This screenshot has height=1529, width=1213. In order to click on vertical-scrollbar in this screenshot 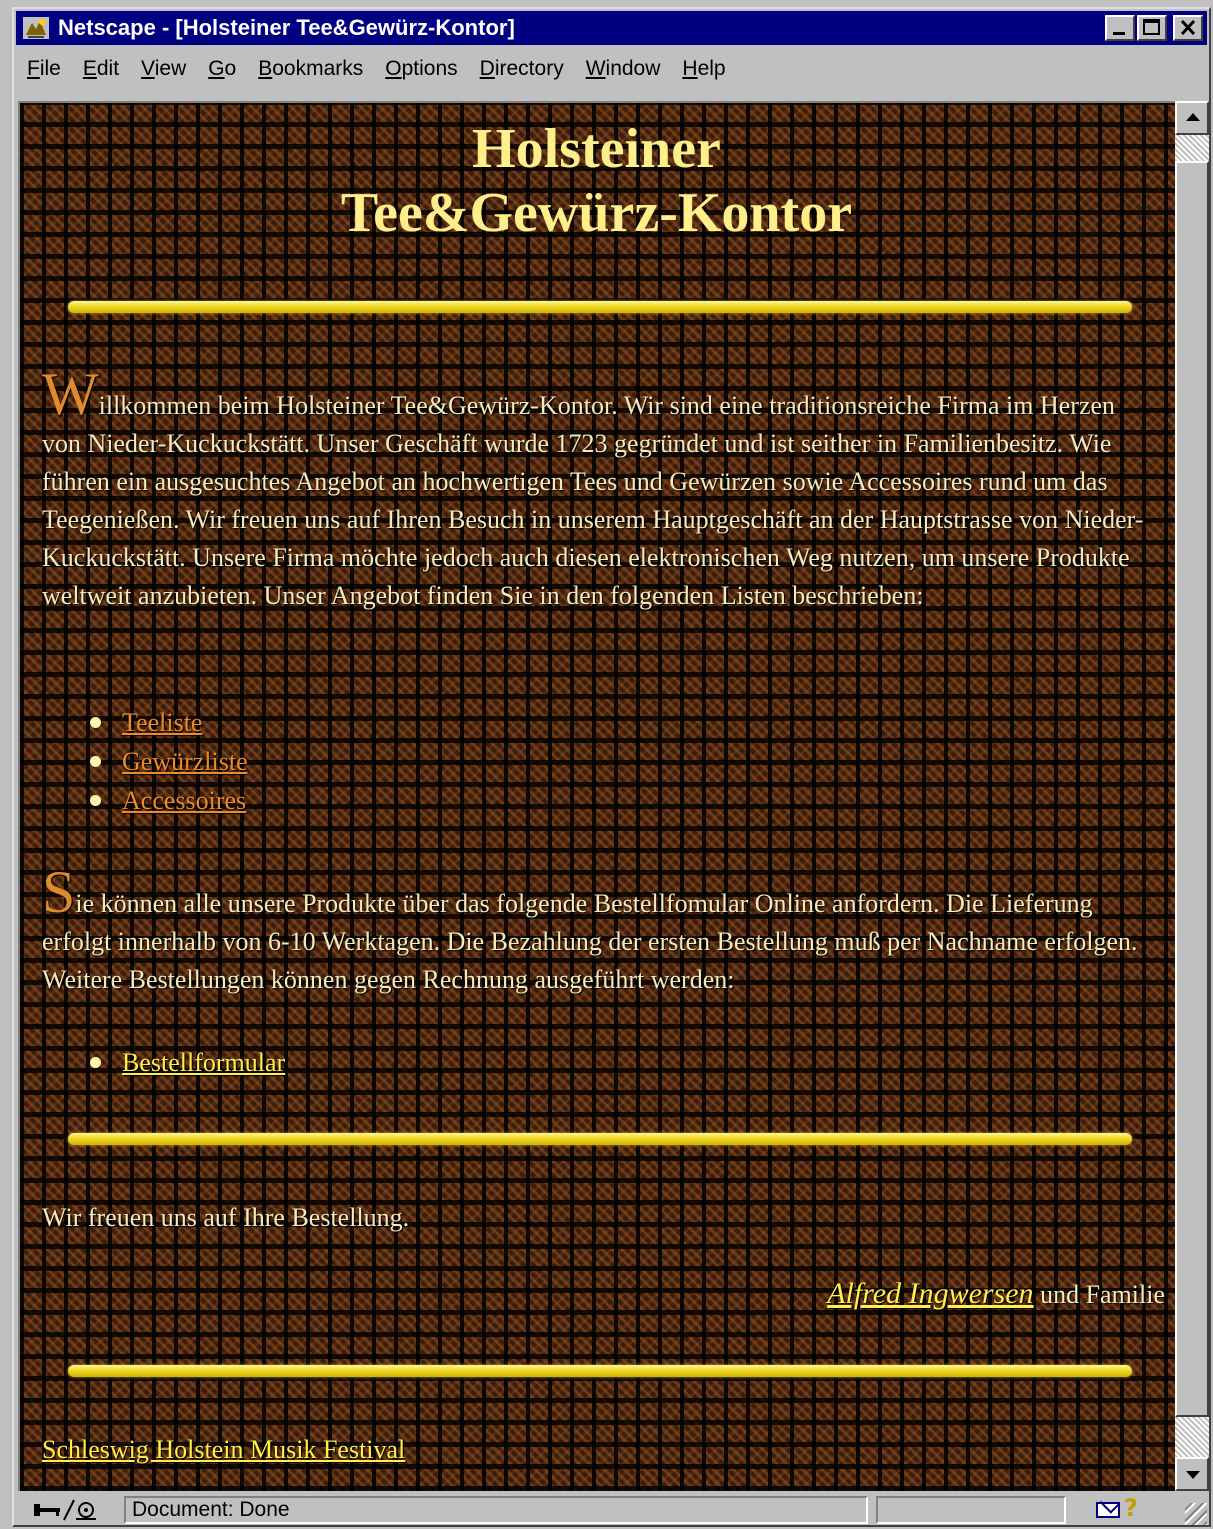, I will do `click(1192, 796)`.